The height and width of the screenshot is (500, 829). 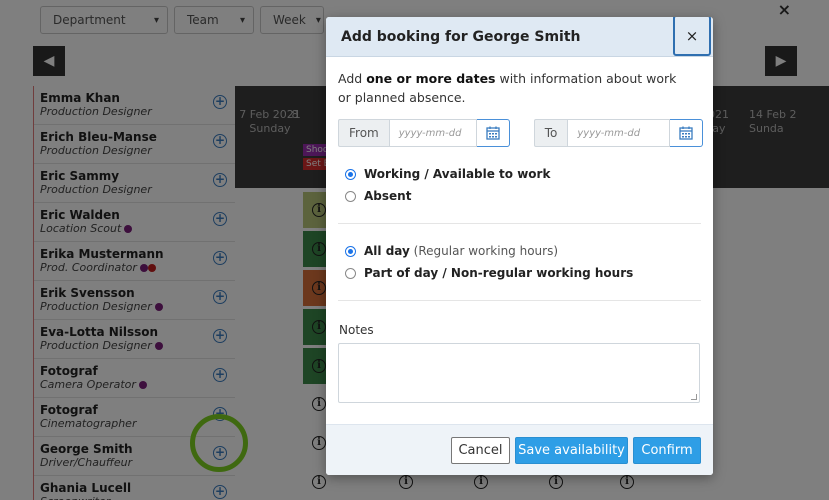 I want to click on date-range: From yyyy-mm-dd To yyyy-mm-dd, so click(x=521, y=133).